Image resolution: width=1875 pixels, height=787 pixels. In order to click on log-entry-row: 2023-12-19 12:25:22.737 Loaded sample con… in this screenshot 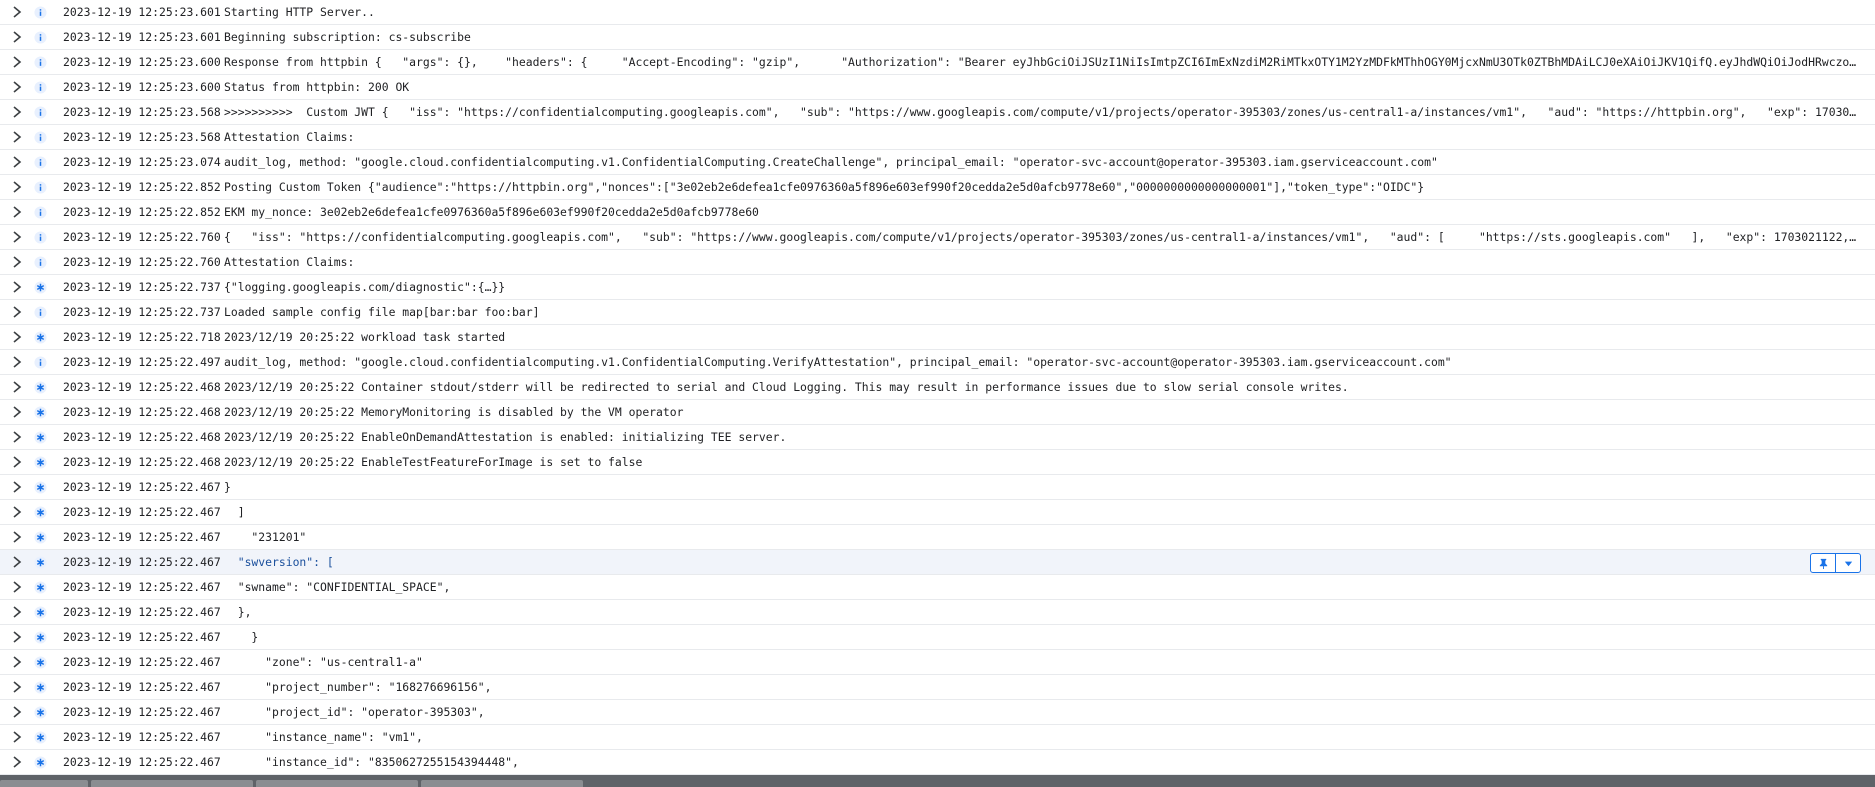, I will do `click(937, 312)`.